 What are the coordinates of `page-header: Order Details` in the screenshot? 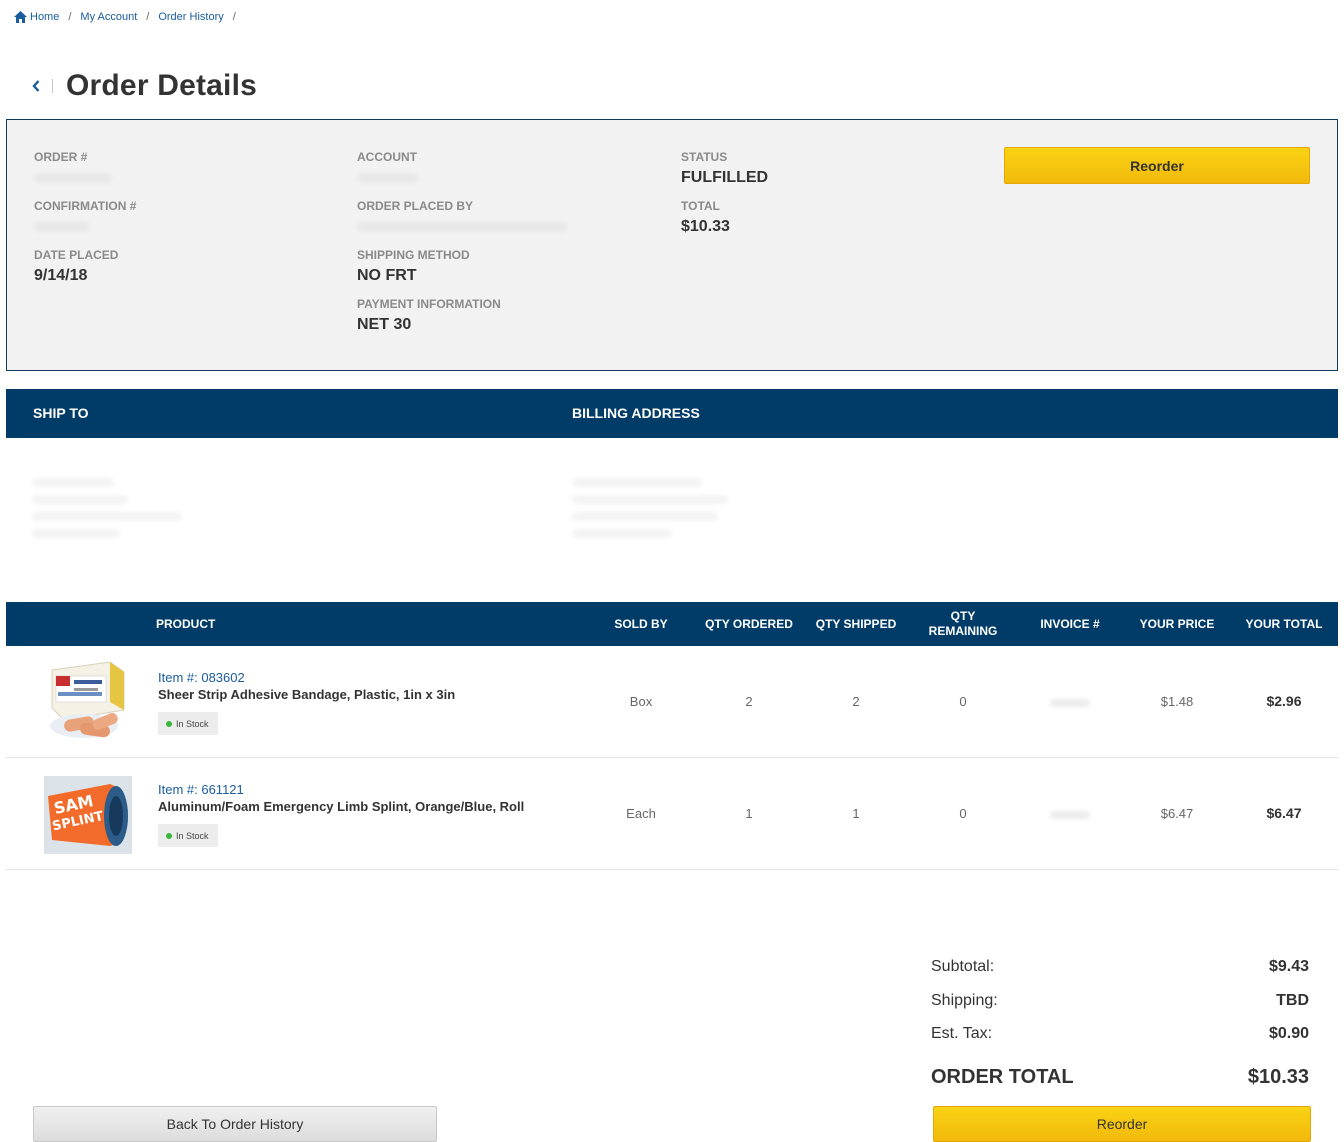 It's located at (144, 86).